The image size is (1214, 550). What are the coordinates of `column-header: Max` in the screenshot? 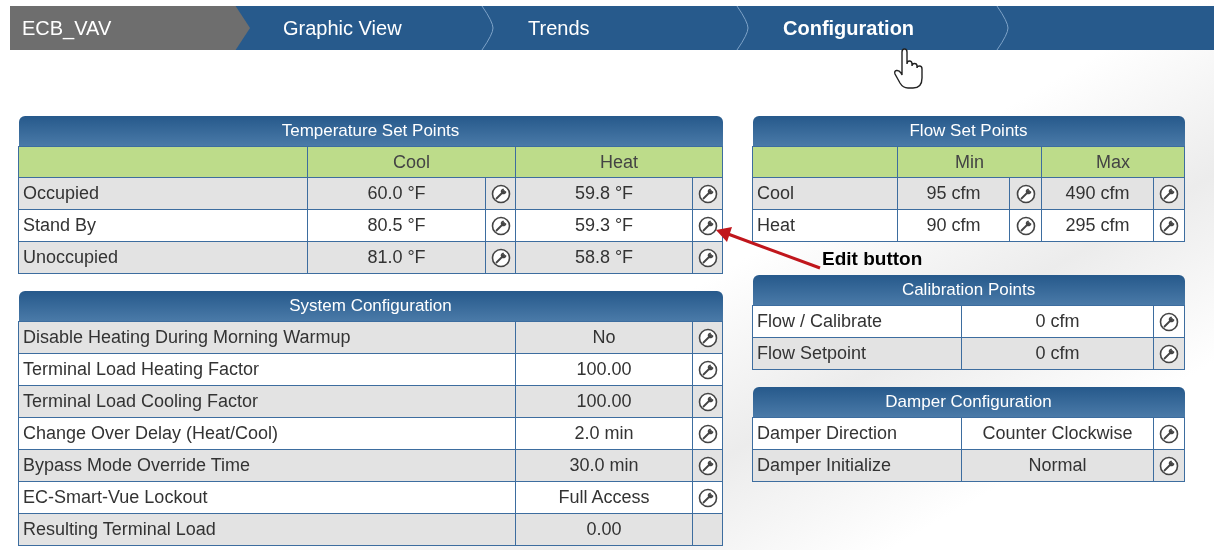 It's located at (1113, 162).